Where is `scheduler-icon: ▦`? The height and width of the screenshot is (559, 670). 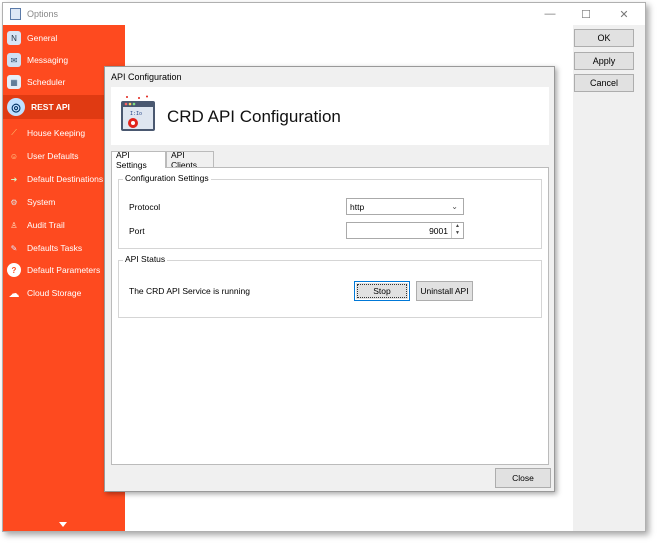 scheduler-icon: ▦ is located at coordinates (14, 82).